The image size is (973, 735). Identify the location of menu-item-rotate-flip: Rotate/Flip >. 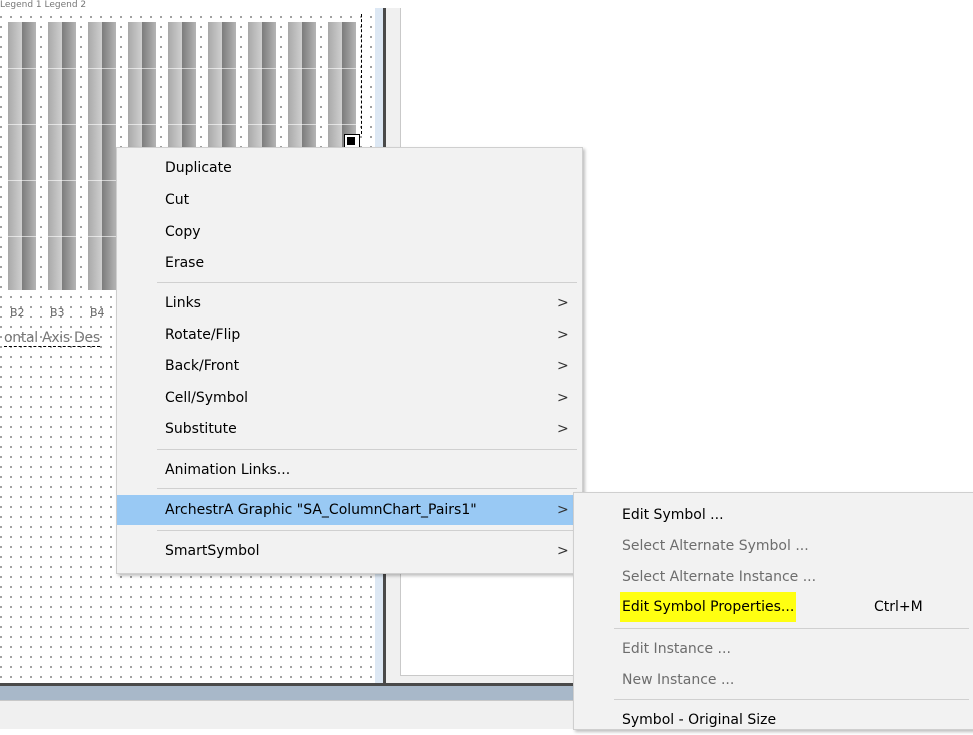
(349, 335).